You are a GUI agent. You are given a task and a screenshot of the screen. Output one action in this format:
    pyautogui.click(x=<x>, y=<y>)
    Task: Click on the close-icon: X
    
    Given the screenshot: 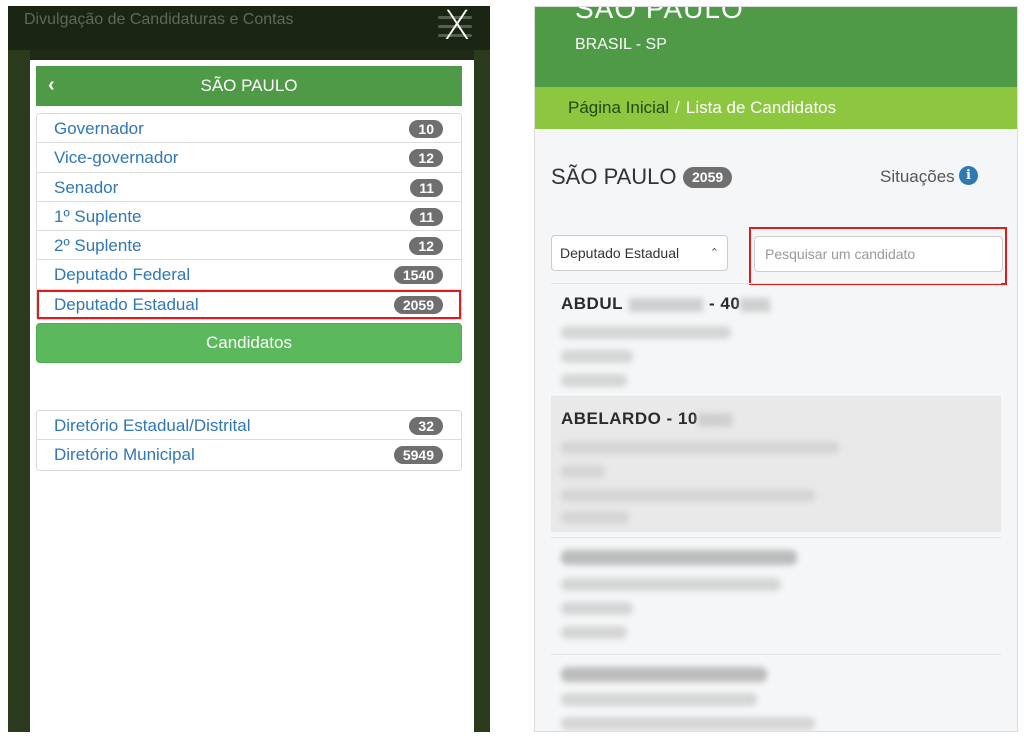 What is the action you would take?
    pyautogui.click(x=457, y=26)
    